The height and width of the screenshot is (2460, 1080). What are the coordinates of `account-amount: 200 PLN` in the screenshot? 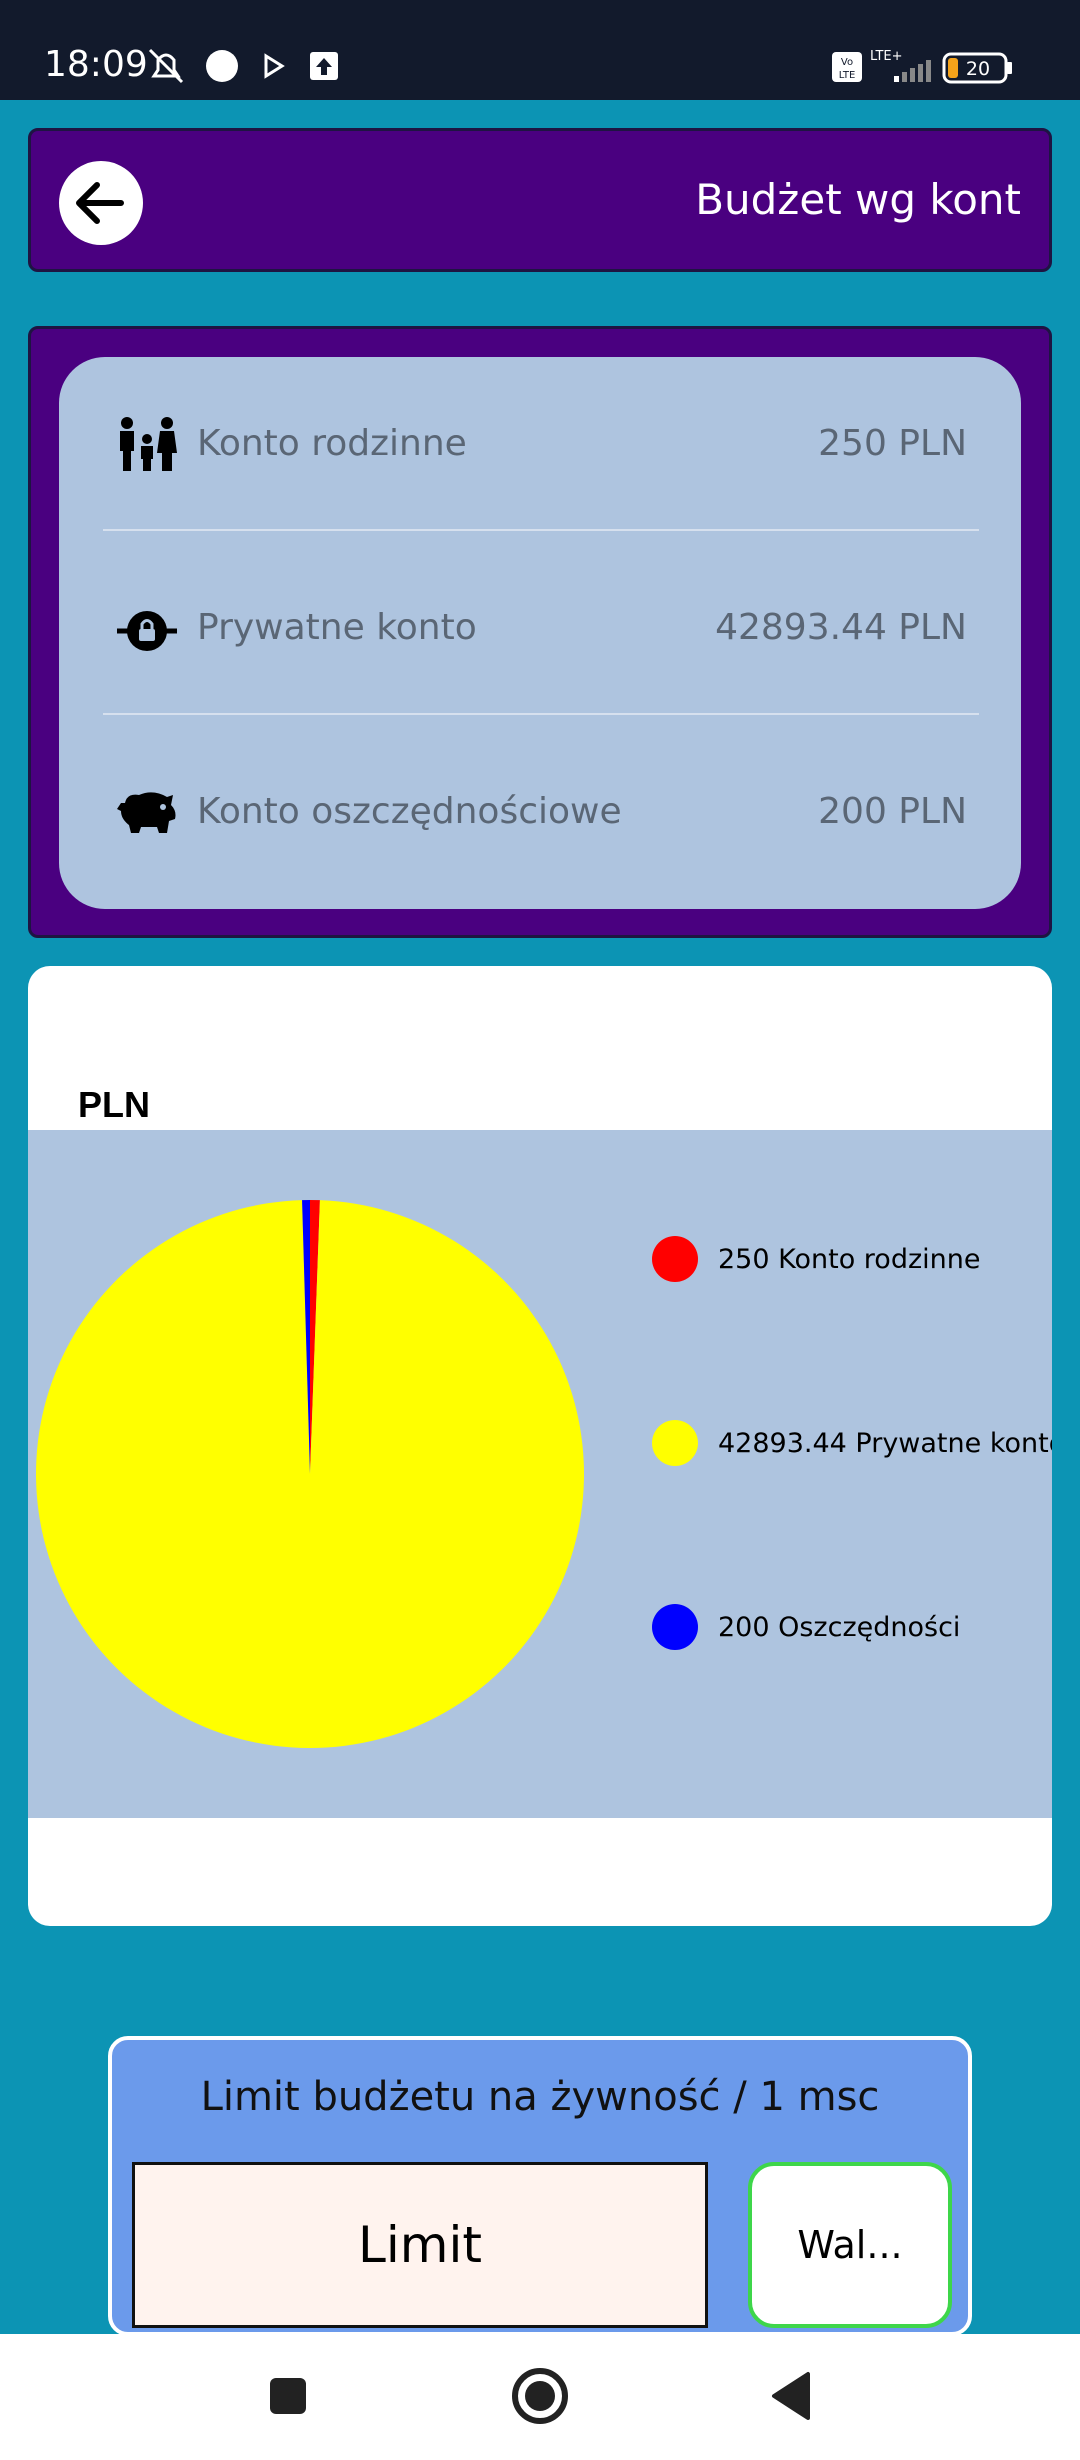 It's located at (892, 811).